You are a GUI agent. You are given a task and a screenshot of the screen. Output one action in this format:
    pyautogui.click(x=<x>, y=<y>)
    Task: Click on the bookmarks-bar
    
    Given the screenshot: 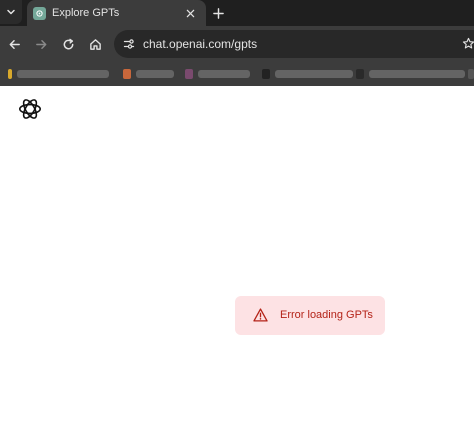 What is the action you would take?
    pyautogui.click(x=237, y=74)
    